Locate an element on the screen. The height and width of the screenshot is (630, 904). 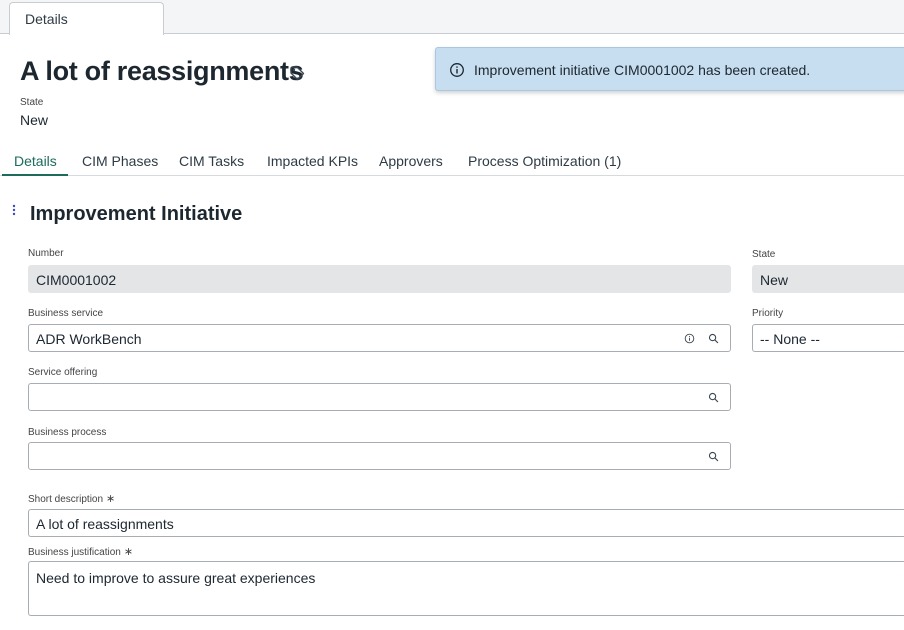
priority-select: -- None -- is located at coordinates (828, 338).